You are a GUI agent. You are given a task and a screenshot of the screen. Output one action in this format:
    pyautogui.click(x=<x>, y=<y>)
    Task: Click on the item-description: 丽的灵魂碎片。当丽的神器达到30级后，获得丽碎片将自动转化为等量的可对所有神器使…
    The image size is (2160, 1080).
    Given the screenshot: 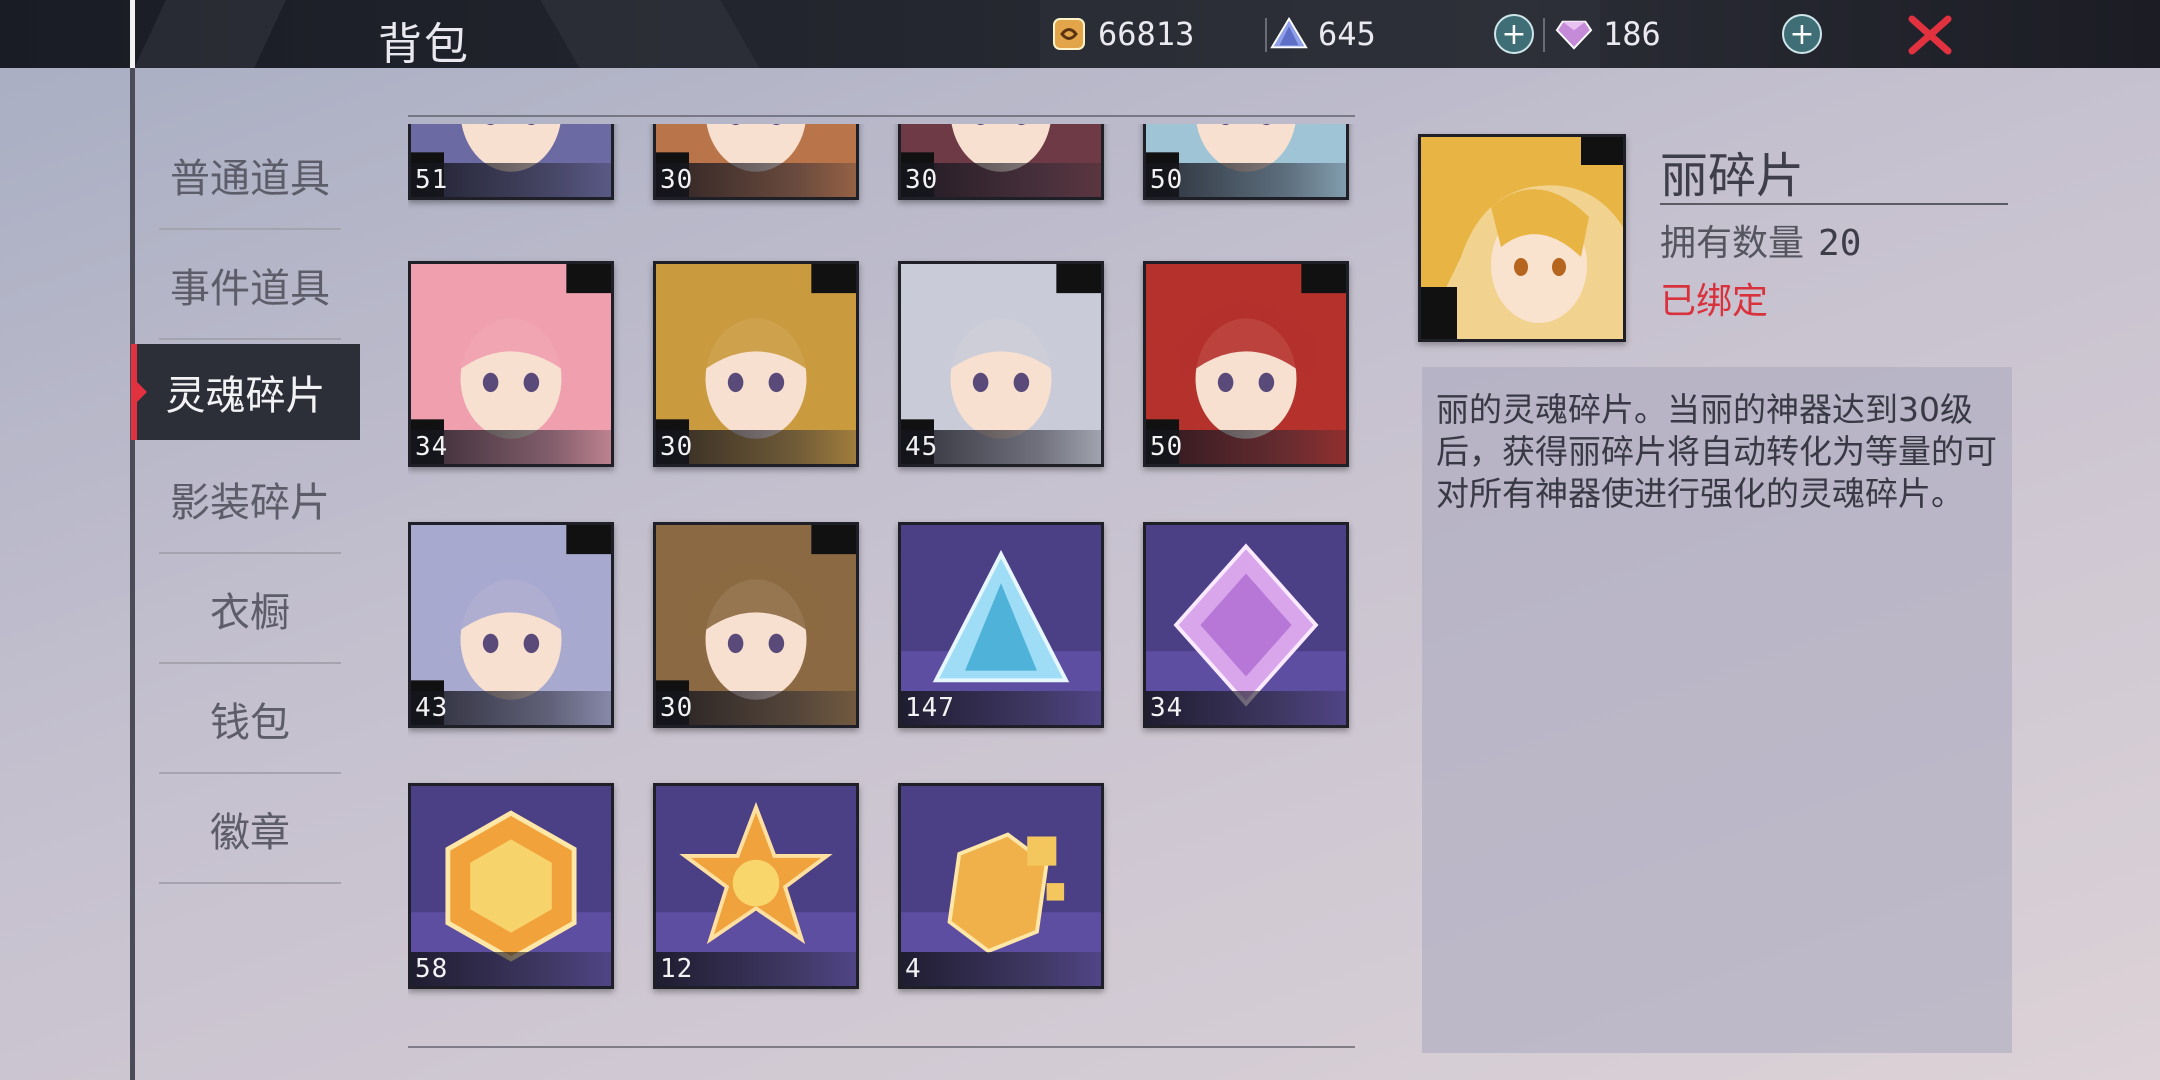 What is the action you would take?
    pyautogui.click(x=1716, y=451)
    